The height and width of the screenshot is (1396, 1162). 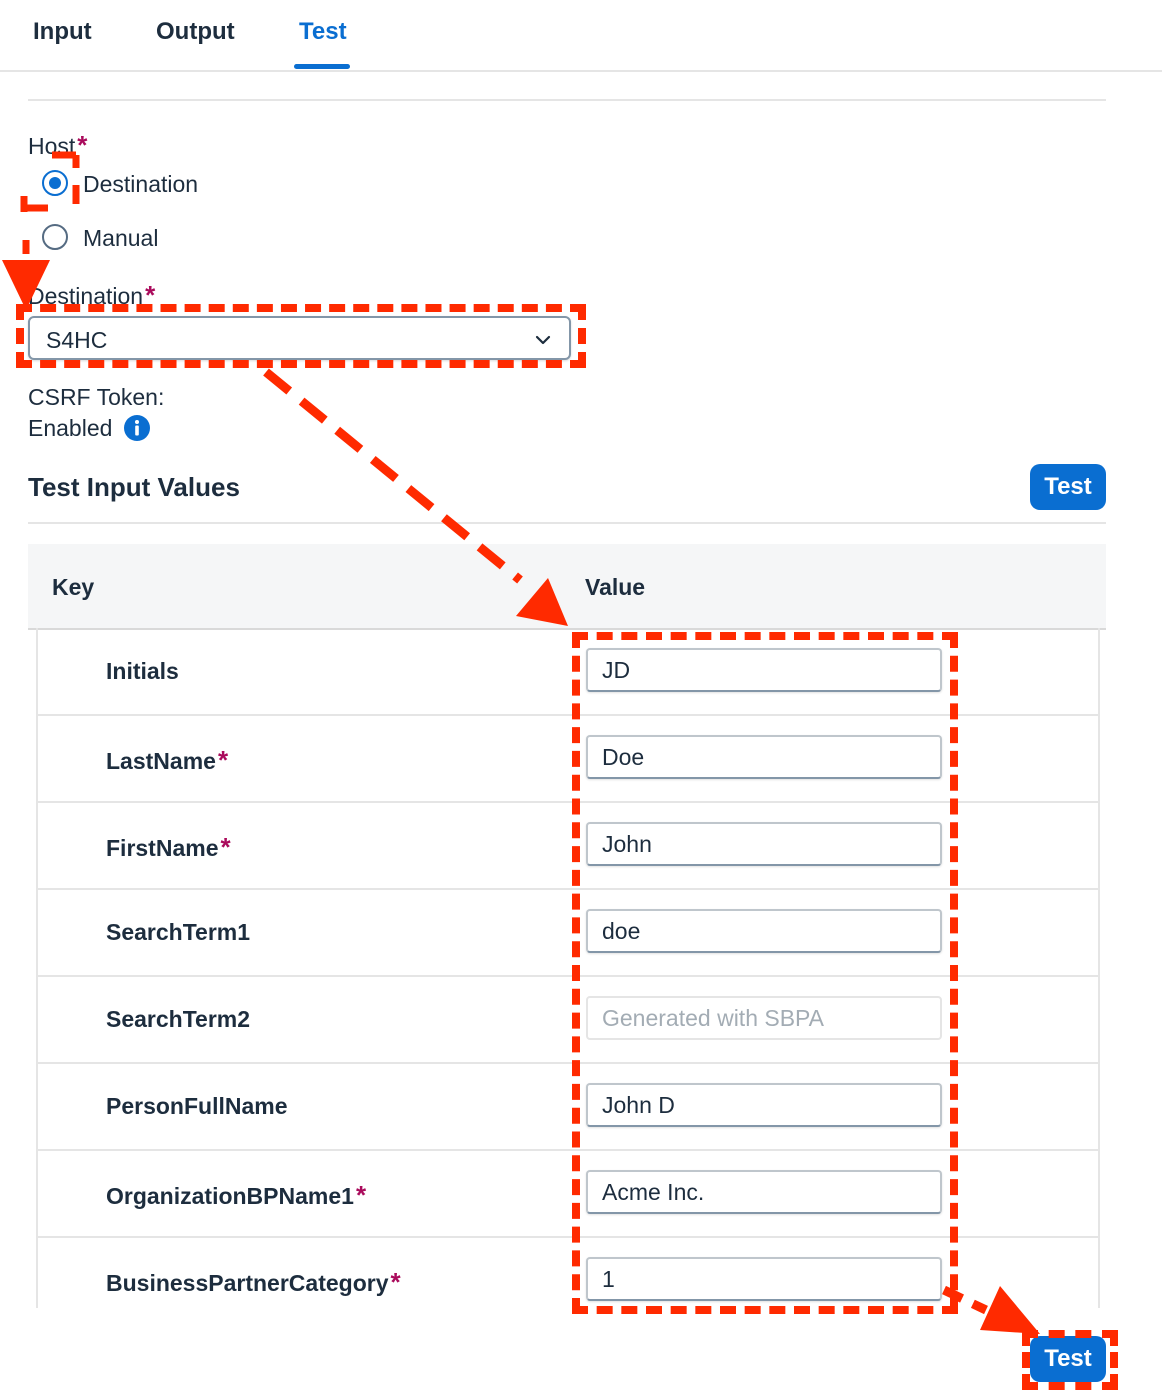 What do you see at coordinates (415, 497) in the screenshot?
I see `diagonal-arrow-icon` at bounding box center [415, 497].